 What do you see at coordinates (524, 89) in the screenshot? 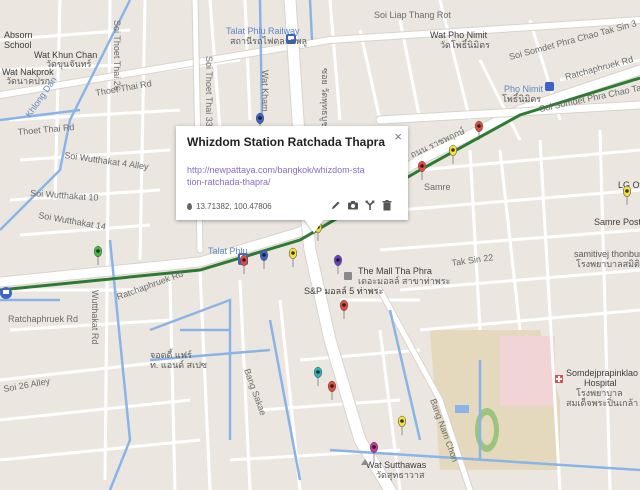
I see `label-pho-nimit: Pho Nimit` at bounding box center [524, 89].